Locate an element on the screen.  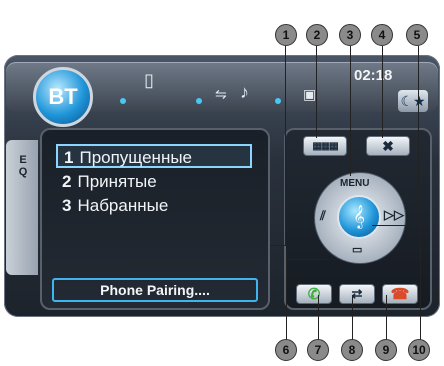
leader-line-10-h is located at coordinates (396, 225).